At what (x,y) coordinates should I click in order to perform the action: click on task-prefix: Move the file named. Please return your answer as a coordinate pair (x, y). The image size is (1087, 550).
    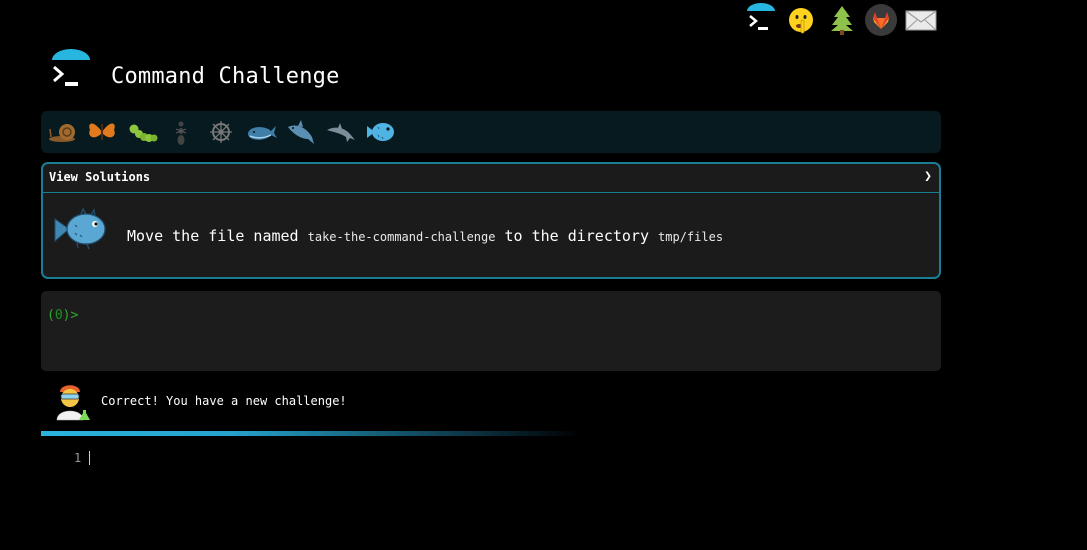
    Looking at the image, I should click on (213, 236).